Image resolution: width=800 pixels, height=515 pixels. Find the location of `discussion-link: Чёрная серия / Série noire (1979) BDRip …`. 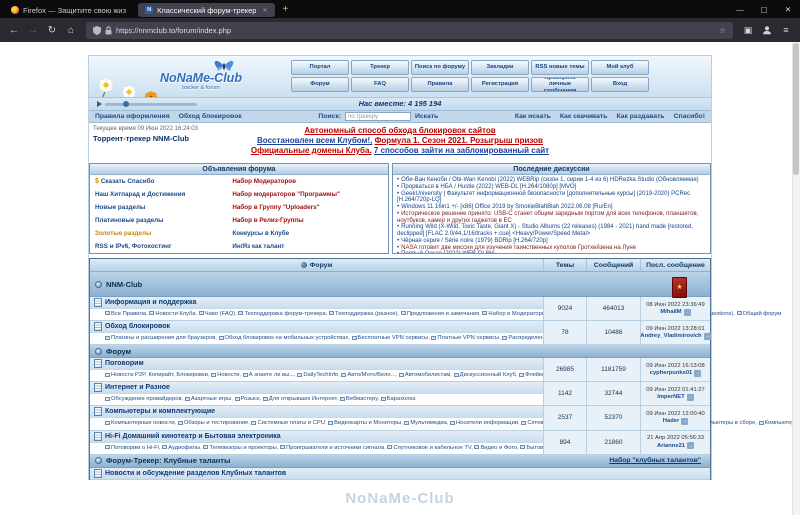

discussion-link: Чёрная серия / Série noire (1979) BDRip … is located at coordinates (474, 241).